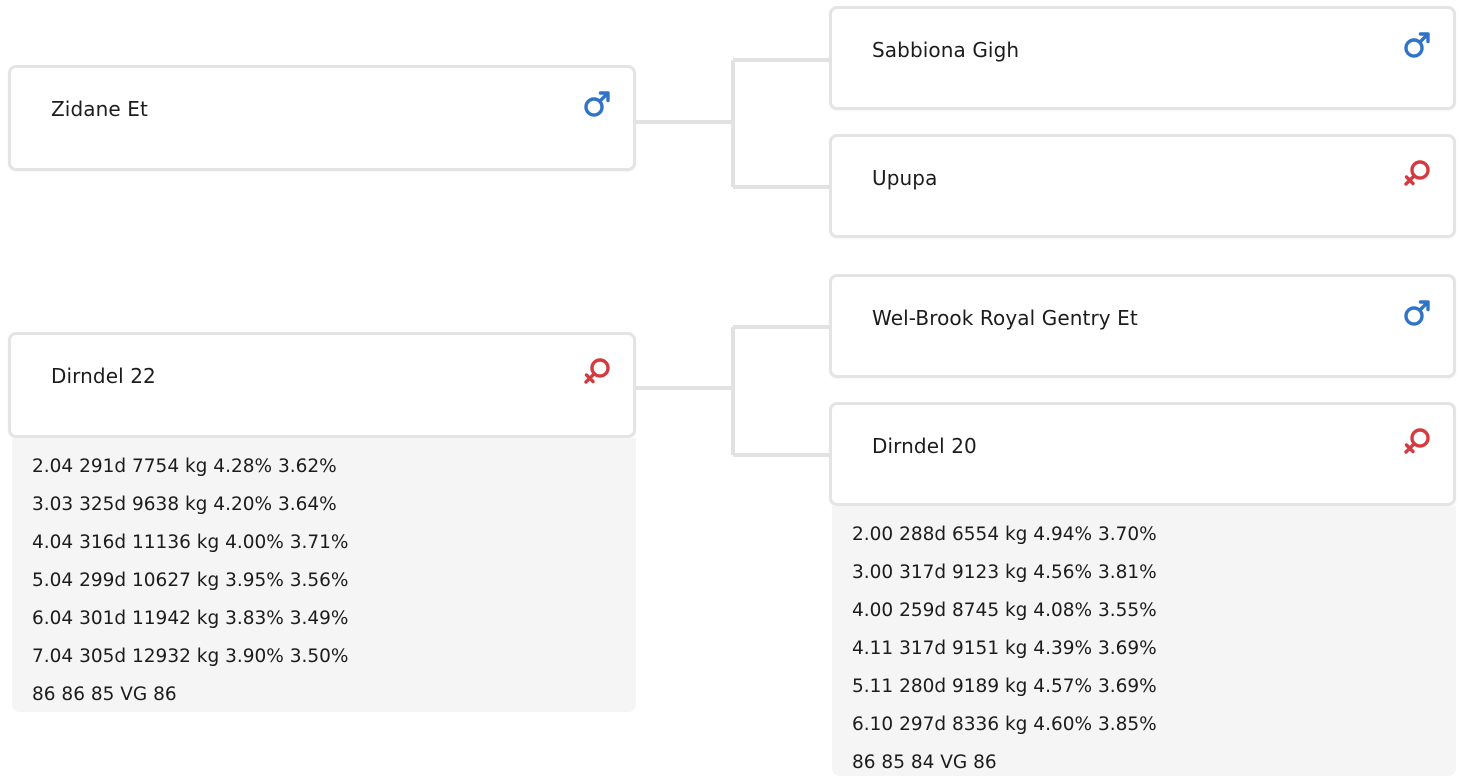 This screenshot has width=1461, height=782. What do you see at coordinates (1142, 58) in the screenshot?
I see `animal-card-sire-sire: Sabbiona Gigh` at bounding box center [1142, 58].